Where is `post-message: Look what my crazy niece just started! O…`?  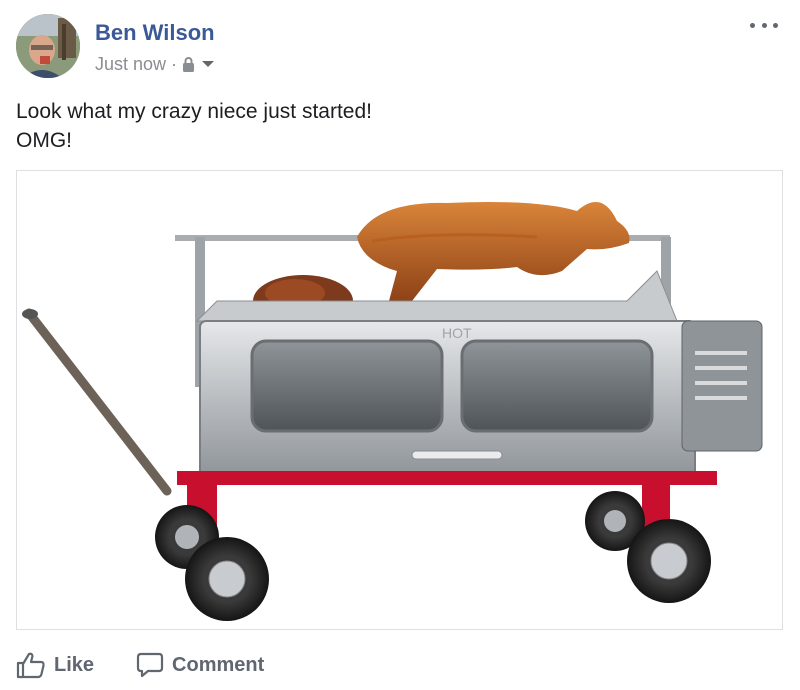
post-message: Look what my crazy niece just started! O… is located at coordinates (396, 126).